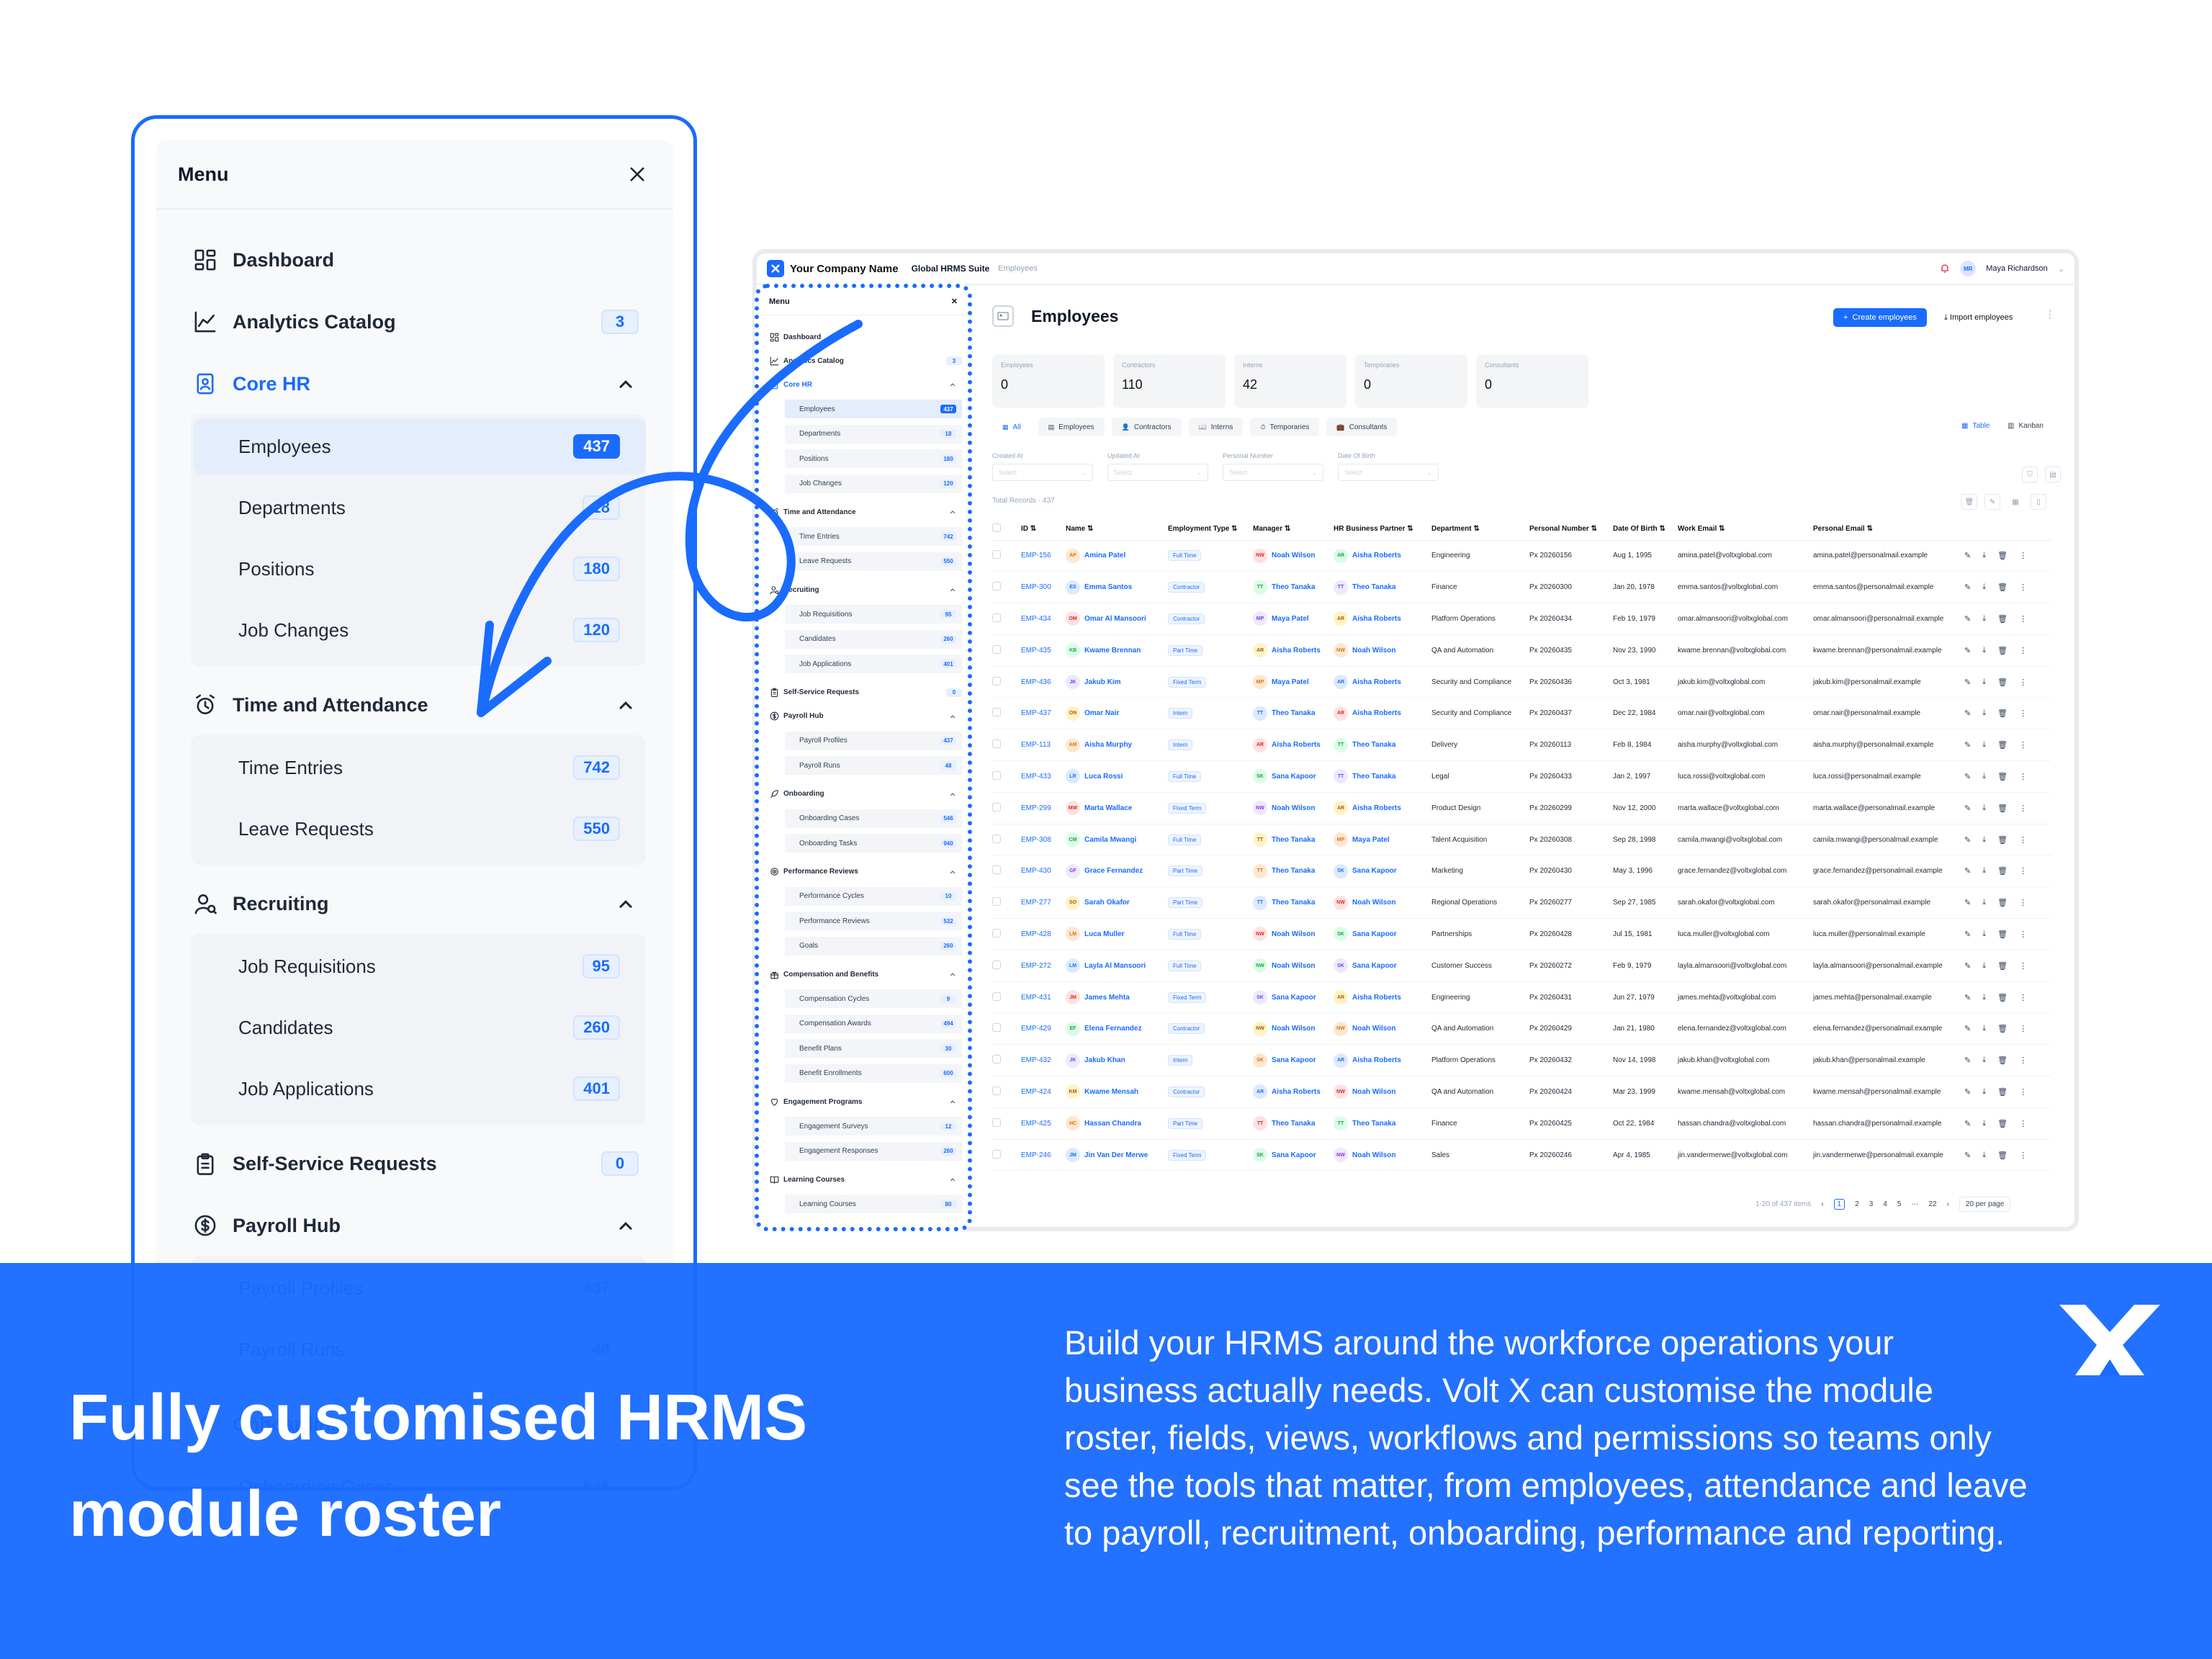 The width and height of the screenshot is (2212, 1659). I want to click on person: OM Omar Al Mansoori, so click(1117, 619).